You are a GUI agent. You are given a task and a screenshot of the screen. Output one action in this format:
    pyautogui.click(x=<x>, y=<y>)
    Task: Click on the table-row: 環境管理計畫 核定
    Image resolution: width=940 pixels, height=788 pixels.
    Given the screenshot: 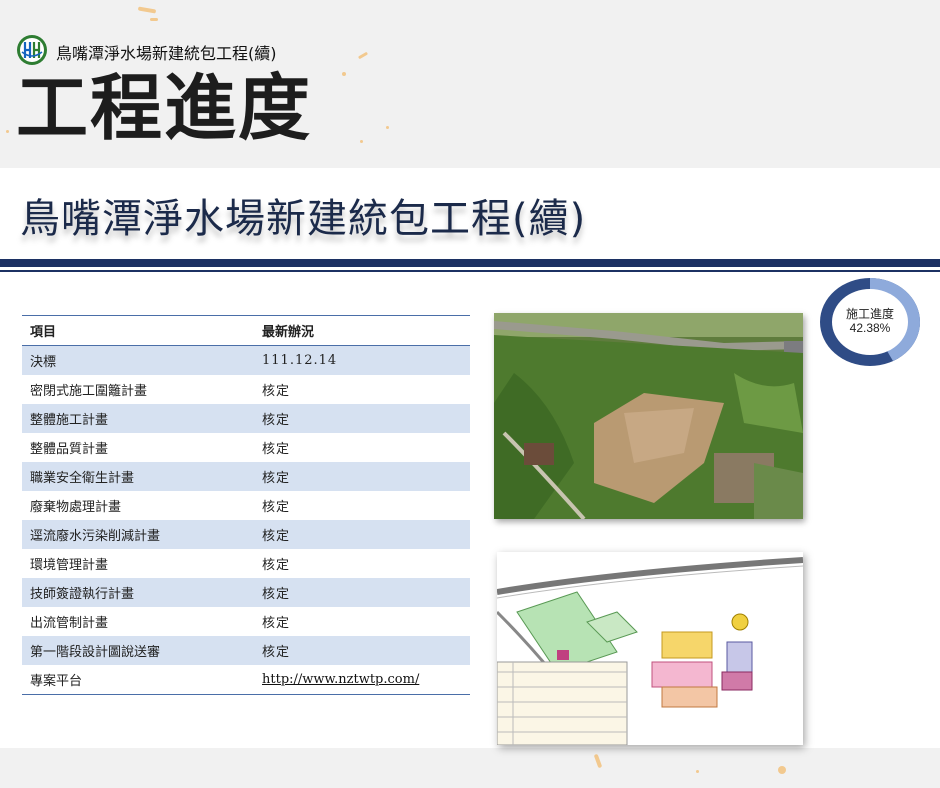 What is the action you would take?
    pyautogui.click(x=246, y=563)
    